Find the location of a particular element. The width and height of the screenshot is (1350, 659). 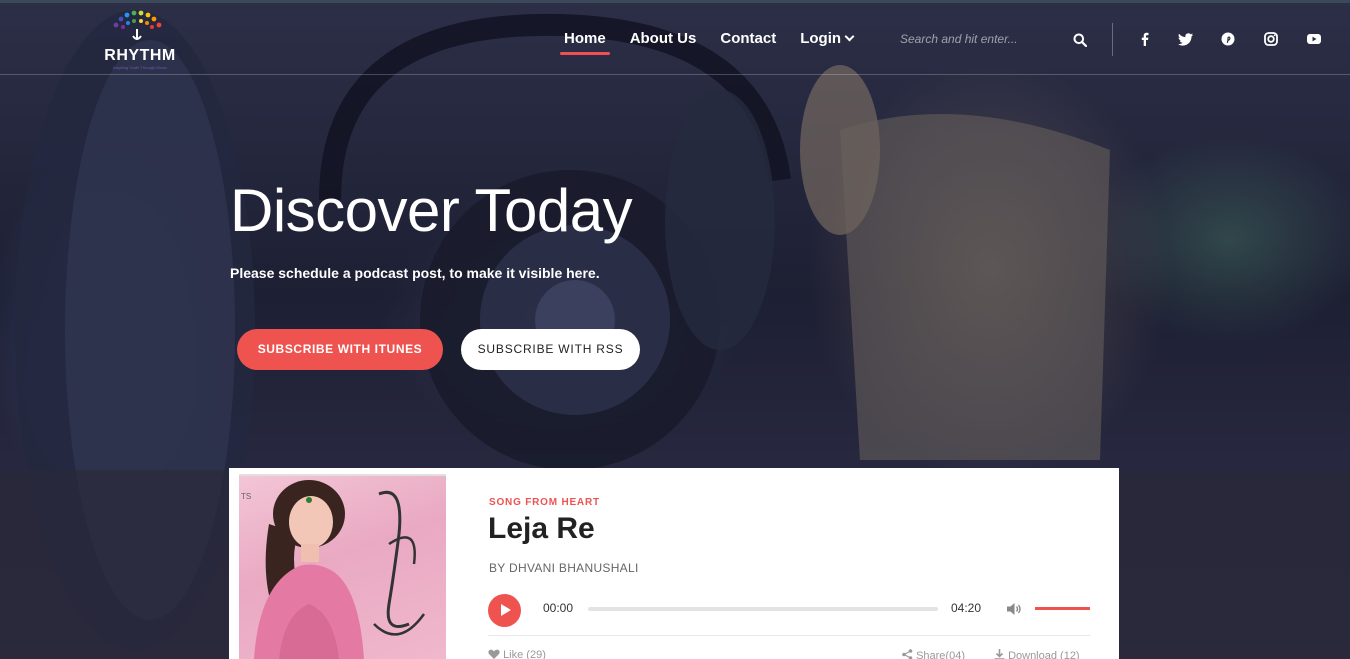

like-button: Like (29) is located at coordinates (517, 654).